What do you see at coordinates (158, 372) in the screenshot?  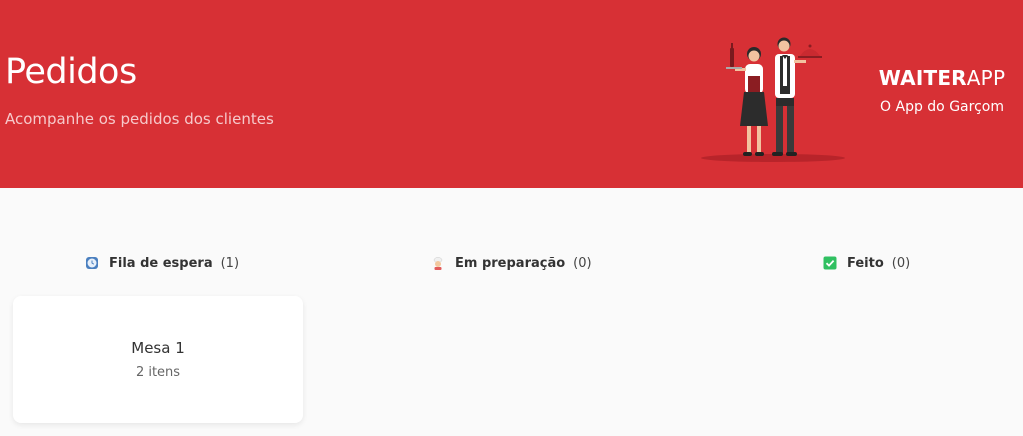 I see `order-item-count: 2 itens` at bounding box center [158, 372].